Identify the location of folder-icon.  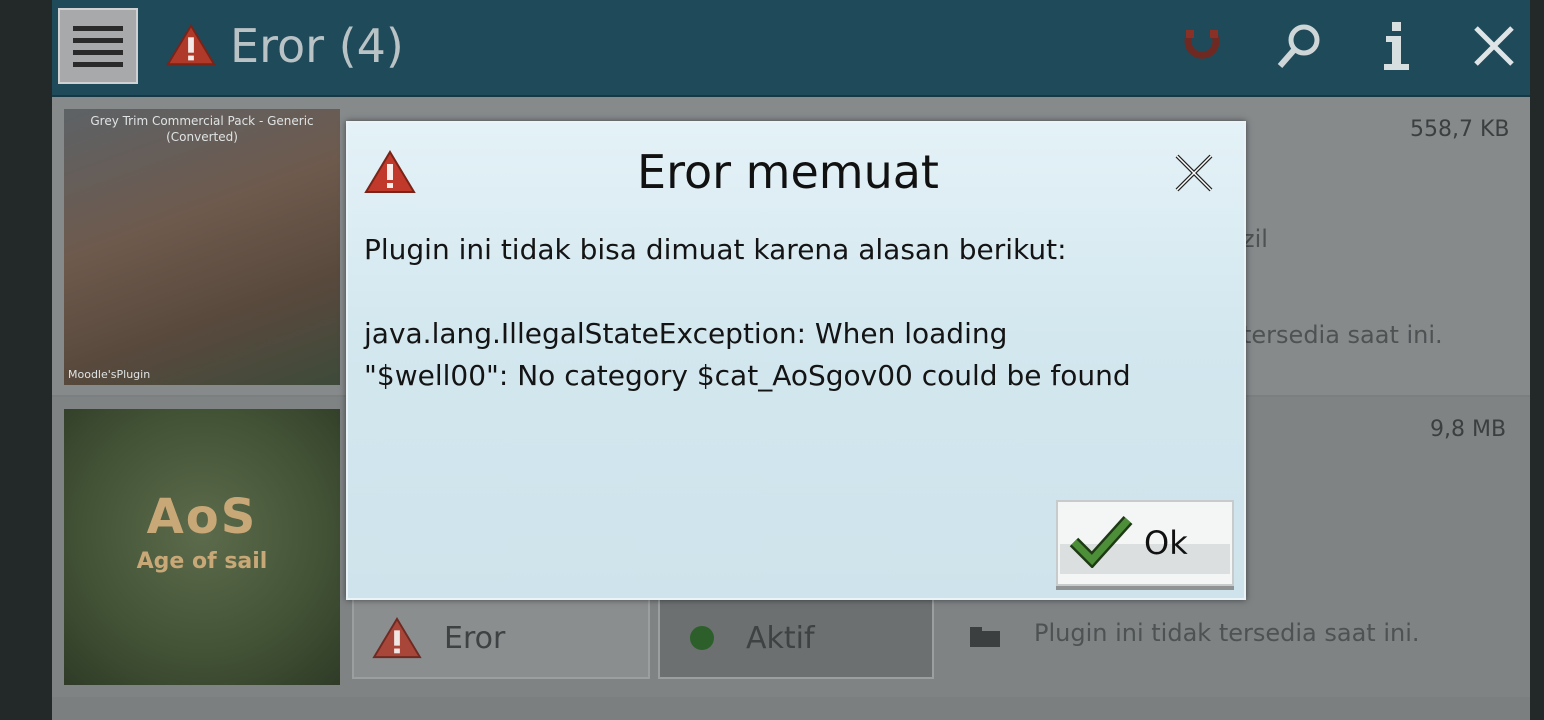
(985, 637).